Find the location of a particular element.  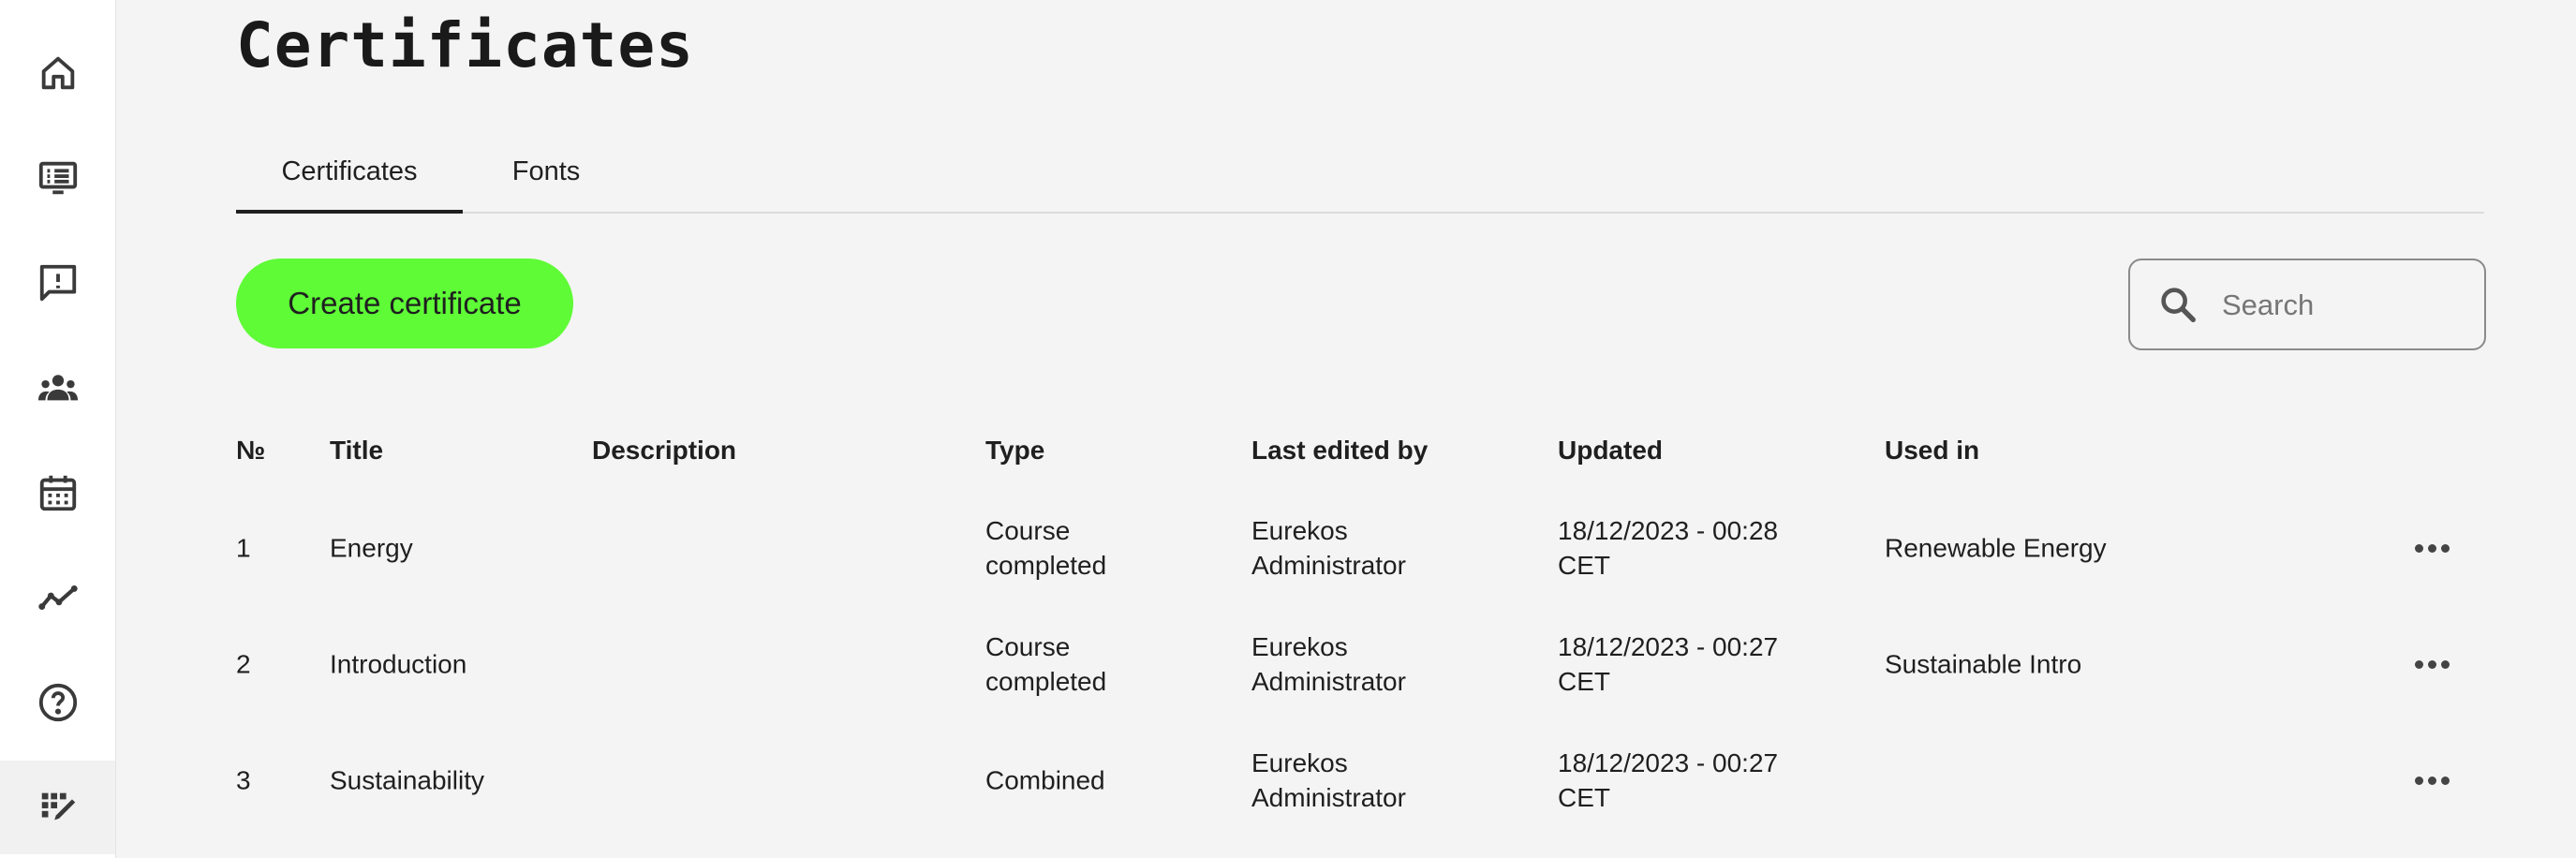

cell-number: 2 is located at coordinates (244, 664).